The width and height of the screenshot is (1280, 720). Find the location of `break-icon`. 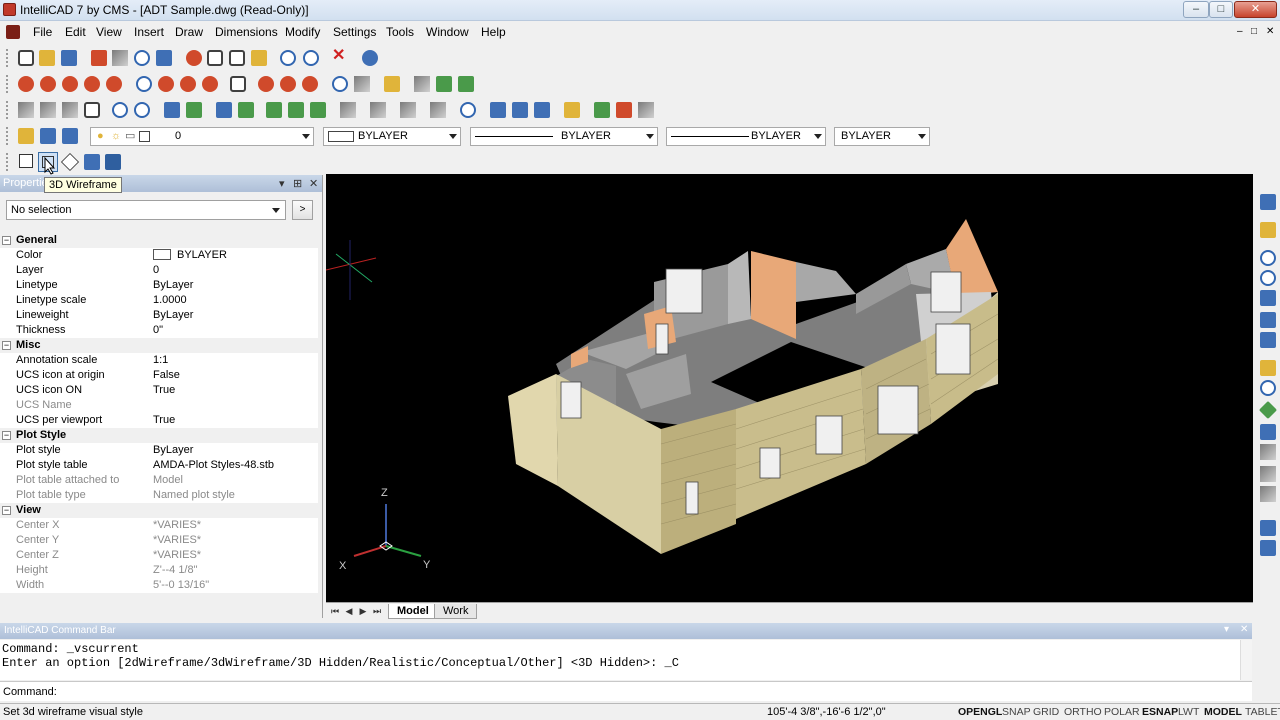

break-icon is located at coordinates (296, 110).